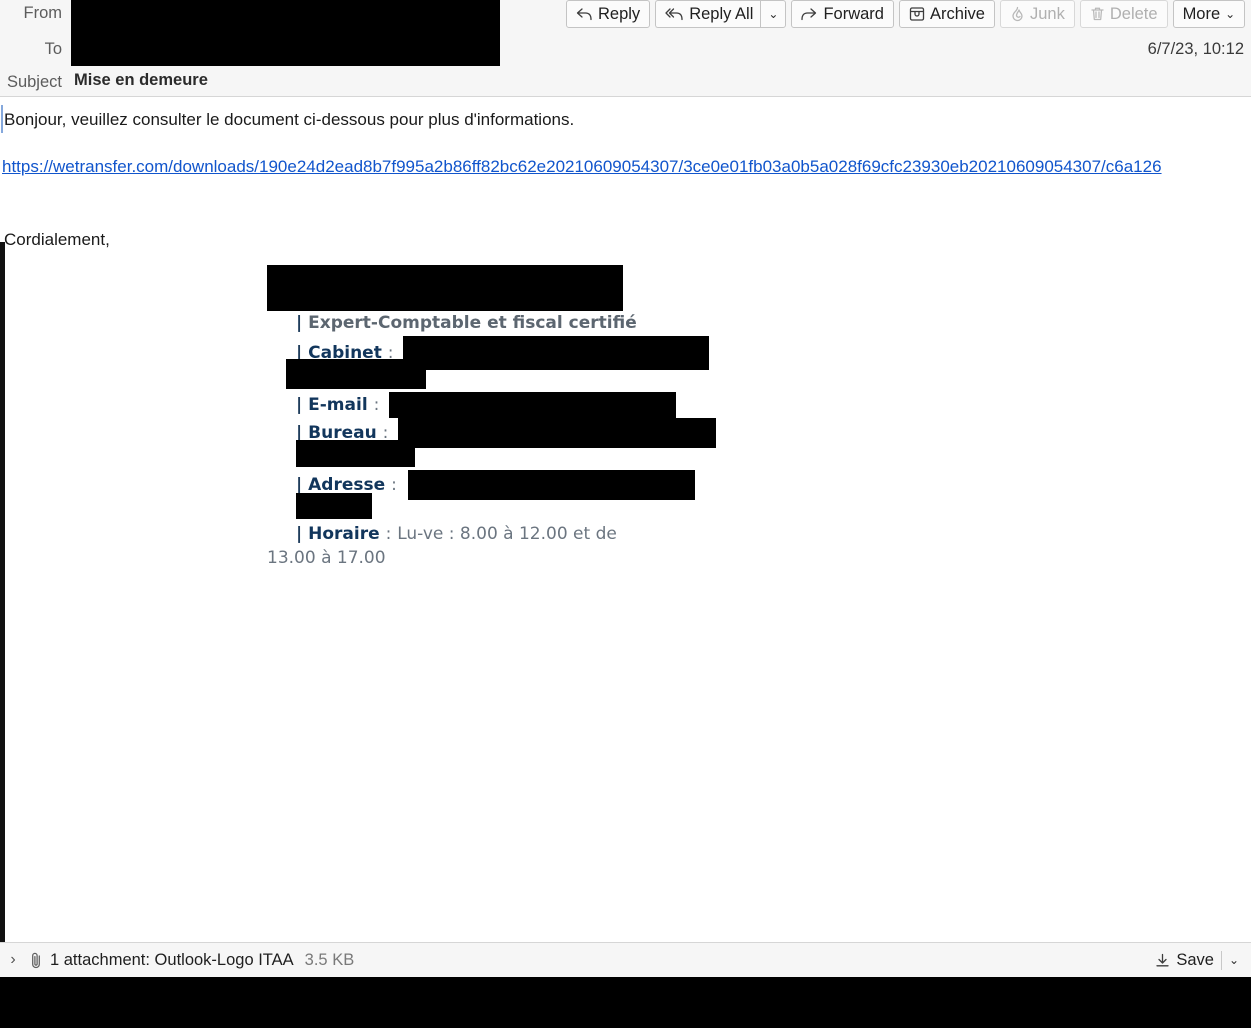  Describe the element at coordinates (1195, 959) in the screenshot. I see `save-label: Save` at that location.